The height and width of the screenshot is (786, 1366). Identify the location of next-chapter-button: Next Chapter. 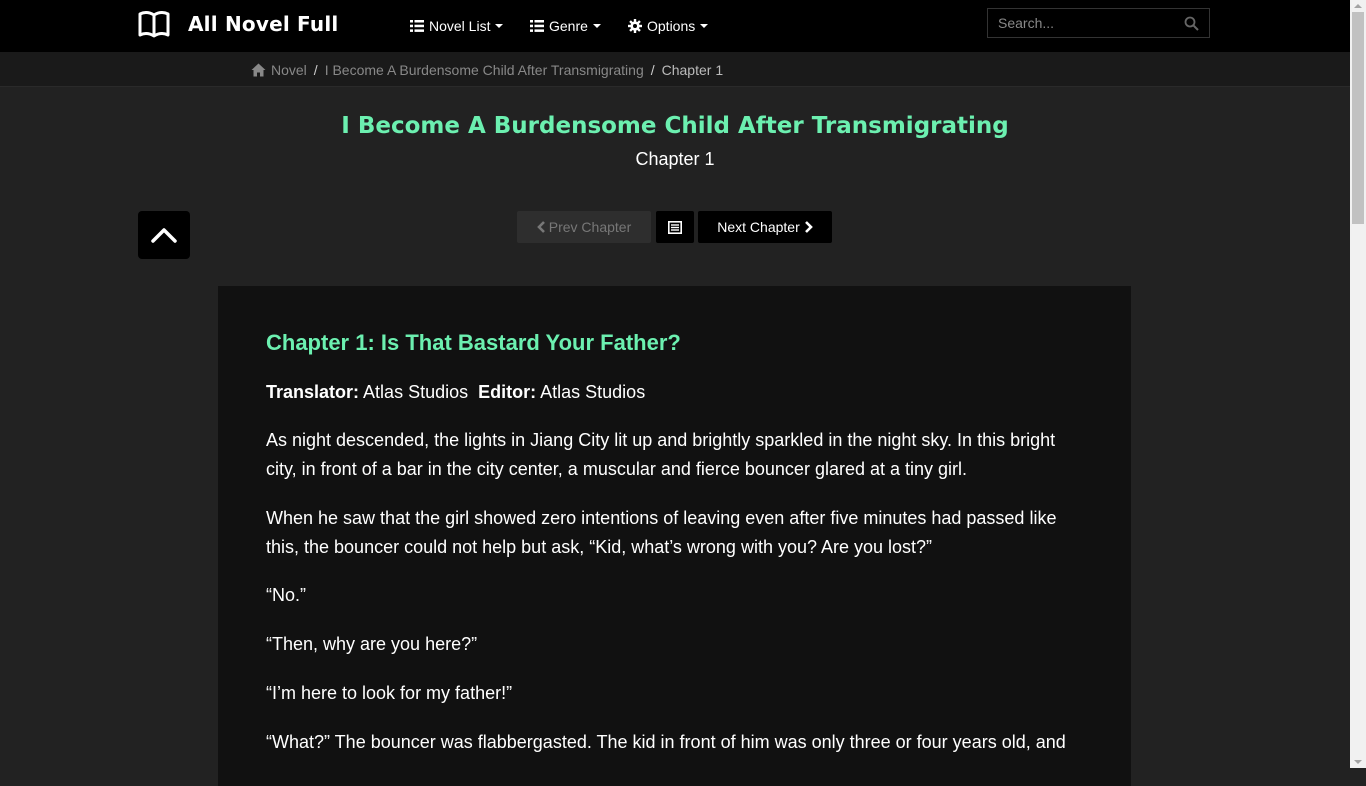
(765, 227).